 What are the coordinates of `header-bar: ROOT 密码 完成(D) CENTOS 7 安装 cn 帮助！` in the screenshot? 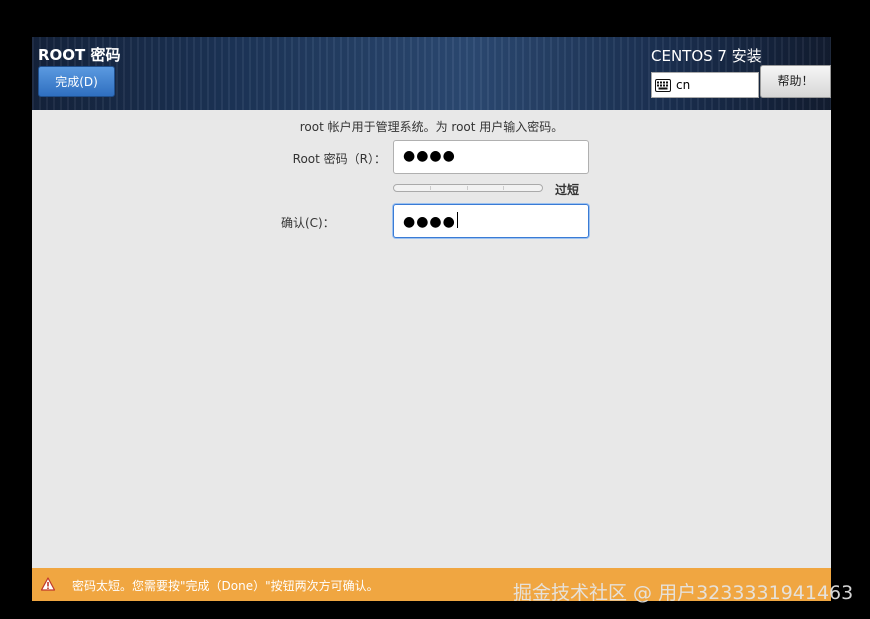 It's located at (431, 73).